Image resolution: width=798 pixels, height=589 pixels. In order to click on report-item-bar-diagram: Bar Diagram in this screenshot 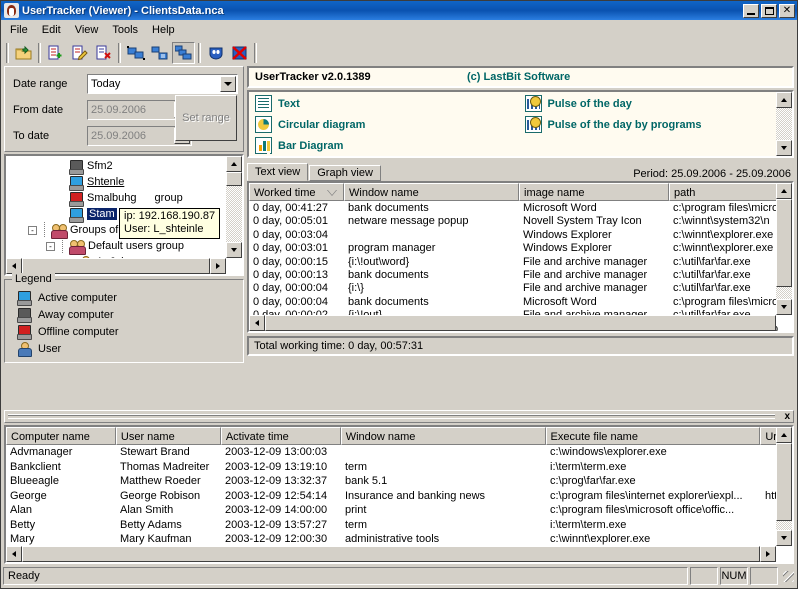, I will do `click(388, 145)`.